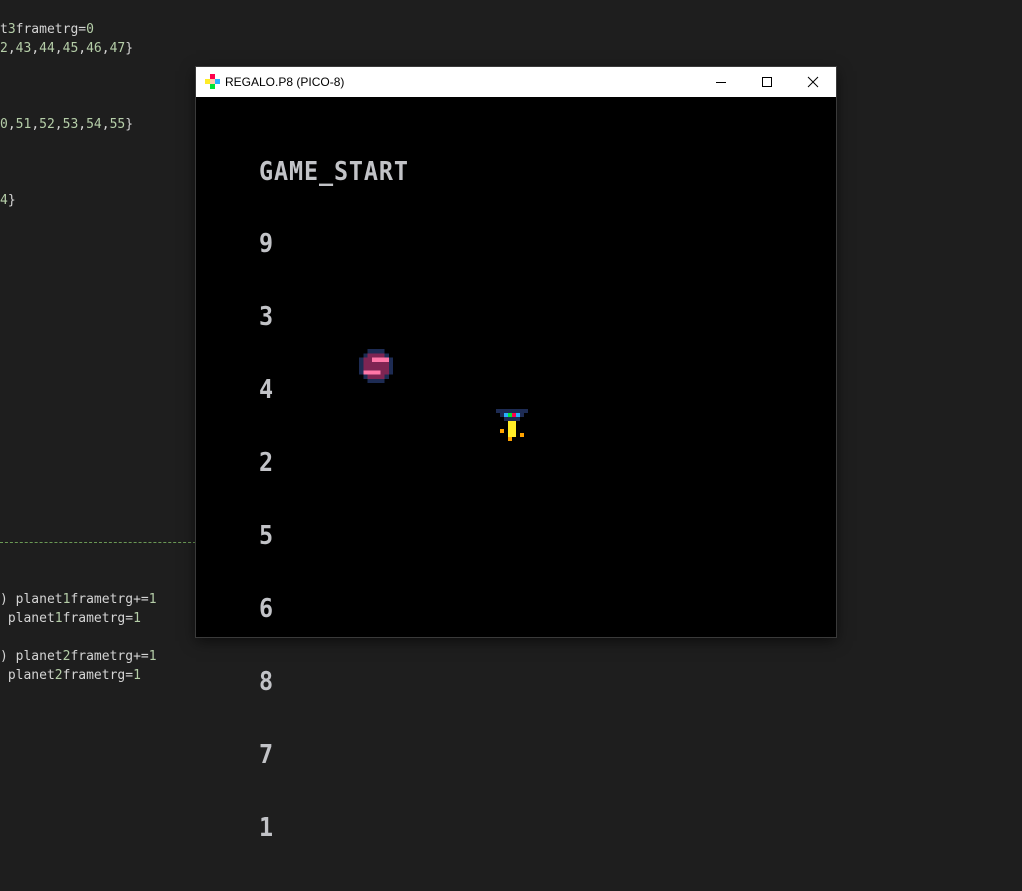 The width and height of the screenshot is (1022, 891). What do you see at coordinates (512, 425) in the screenshot?
I see `spaceship-sprite` at bounding box center [512, 425].